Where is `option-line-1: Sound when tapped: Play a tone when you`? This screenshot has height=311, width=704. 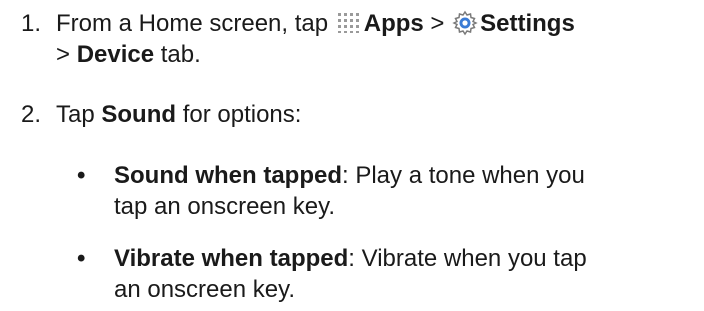
option-line-1: Sound when tapped: Play a tone when you is located at coordinates (394, 175).